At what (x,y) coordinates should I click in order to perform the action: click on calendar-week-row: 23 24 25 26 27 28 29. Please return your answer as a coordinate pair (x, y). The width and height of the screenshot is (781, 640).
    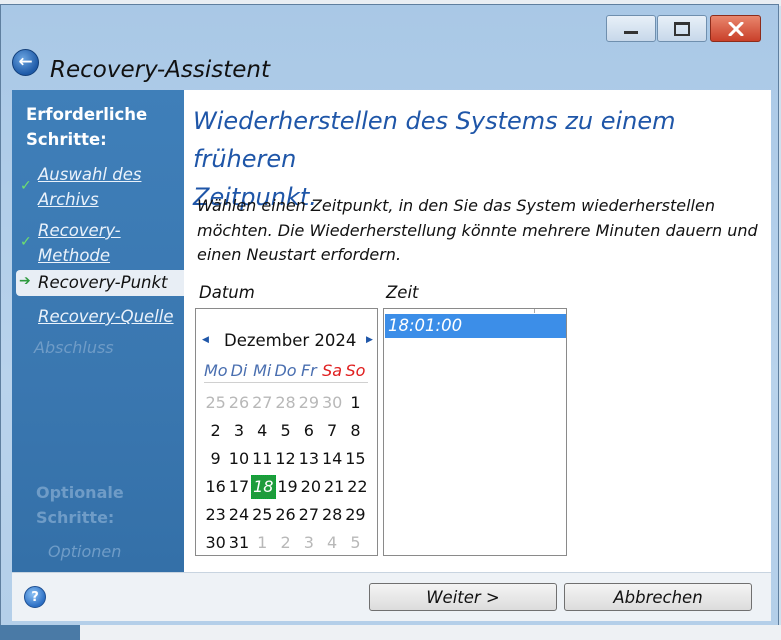
    Looking at the image, I should click on (286, 515).